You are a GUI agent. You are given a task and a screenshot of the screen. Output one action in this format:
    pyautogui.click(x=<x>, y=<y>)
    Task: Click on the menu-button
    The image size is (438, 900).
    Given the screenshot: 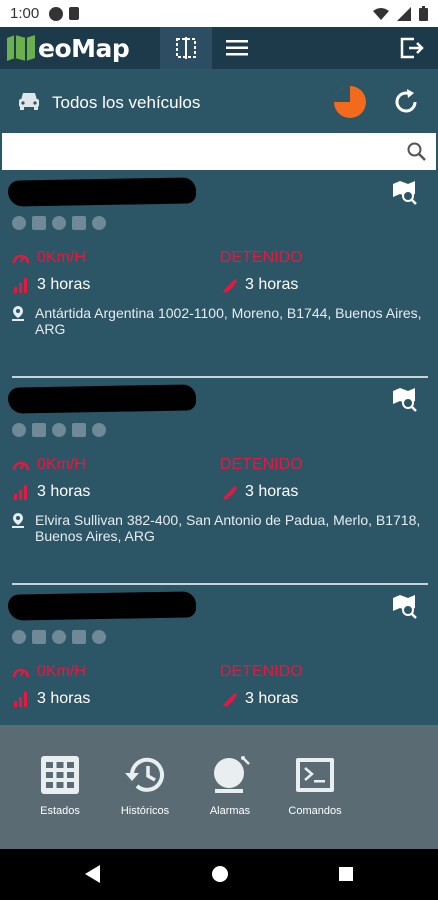 What is the action you would take?
    pyautogui.click(x=237, y=48)
    